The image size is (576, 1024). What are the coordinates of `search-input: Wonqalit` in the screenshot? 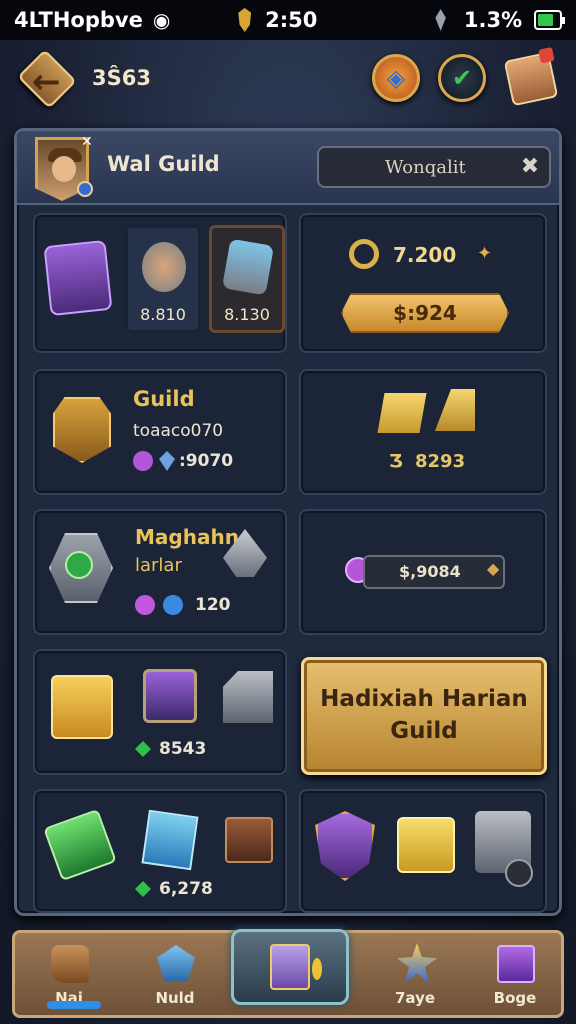 It's located at (434, 167).